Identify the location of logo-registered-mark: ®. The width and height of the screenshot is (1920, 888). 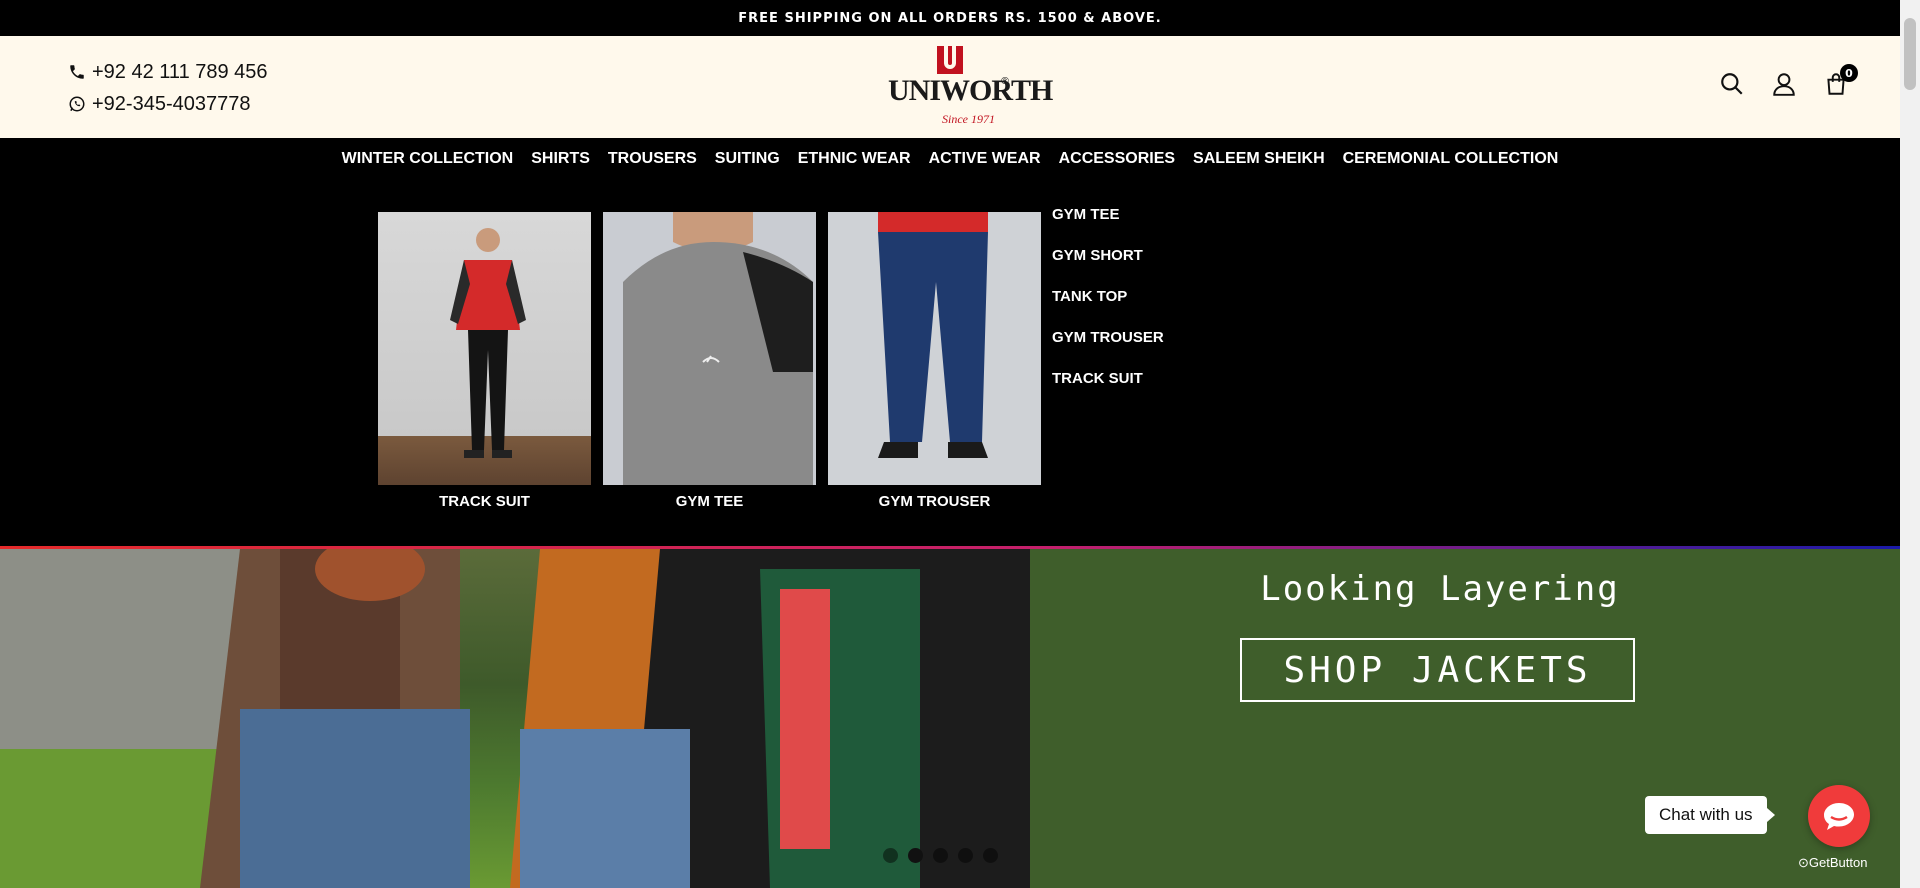
(1005, 81).